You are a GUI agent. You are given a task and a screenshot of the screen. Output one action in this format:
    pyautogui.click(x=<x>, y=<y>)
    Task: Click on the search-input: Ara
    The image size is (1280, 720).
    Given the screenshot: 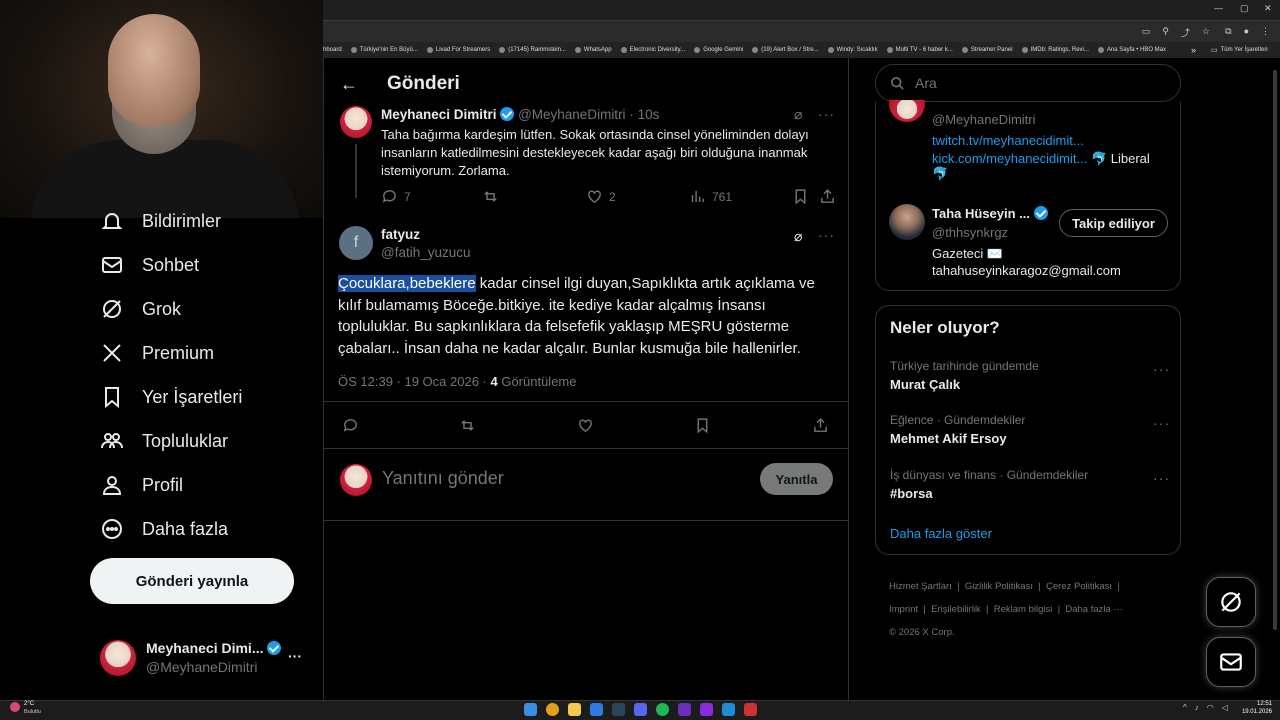 What is the action you would take?
    pyautogui.click(x=1028, y=83)
    